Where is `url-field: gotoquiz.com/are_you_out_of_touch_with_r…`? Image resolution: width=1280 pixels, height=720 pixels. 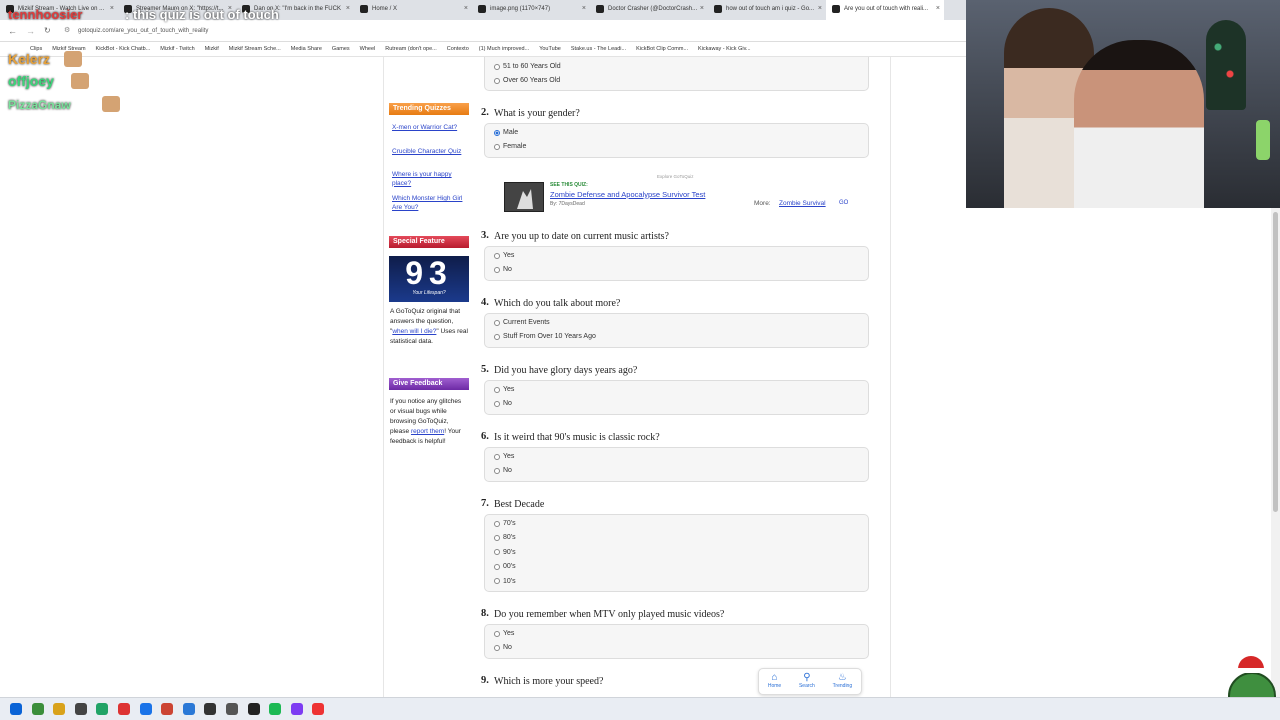
url-field: gotoquiz.com/are_you_out_of_touch_with_r… is located at coordinates (143, 31).